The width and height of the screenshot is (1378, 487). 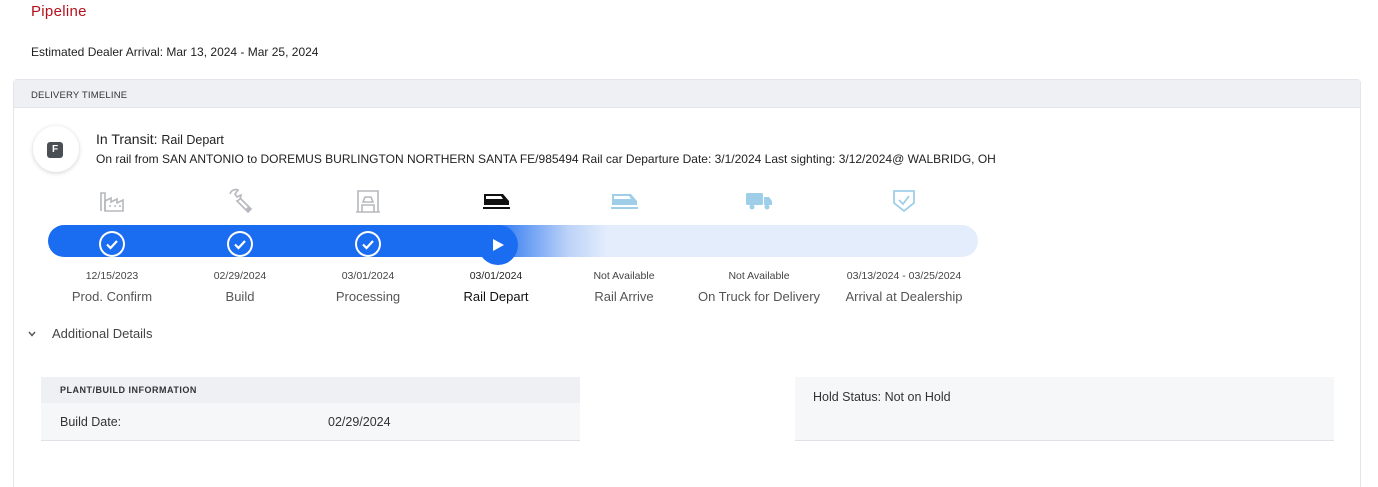 I want to click on current-step-indicator, so click(x=498, y=245).